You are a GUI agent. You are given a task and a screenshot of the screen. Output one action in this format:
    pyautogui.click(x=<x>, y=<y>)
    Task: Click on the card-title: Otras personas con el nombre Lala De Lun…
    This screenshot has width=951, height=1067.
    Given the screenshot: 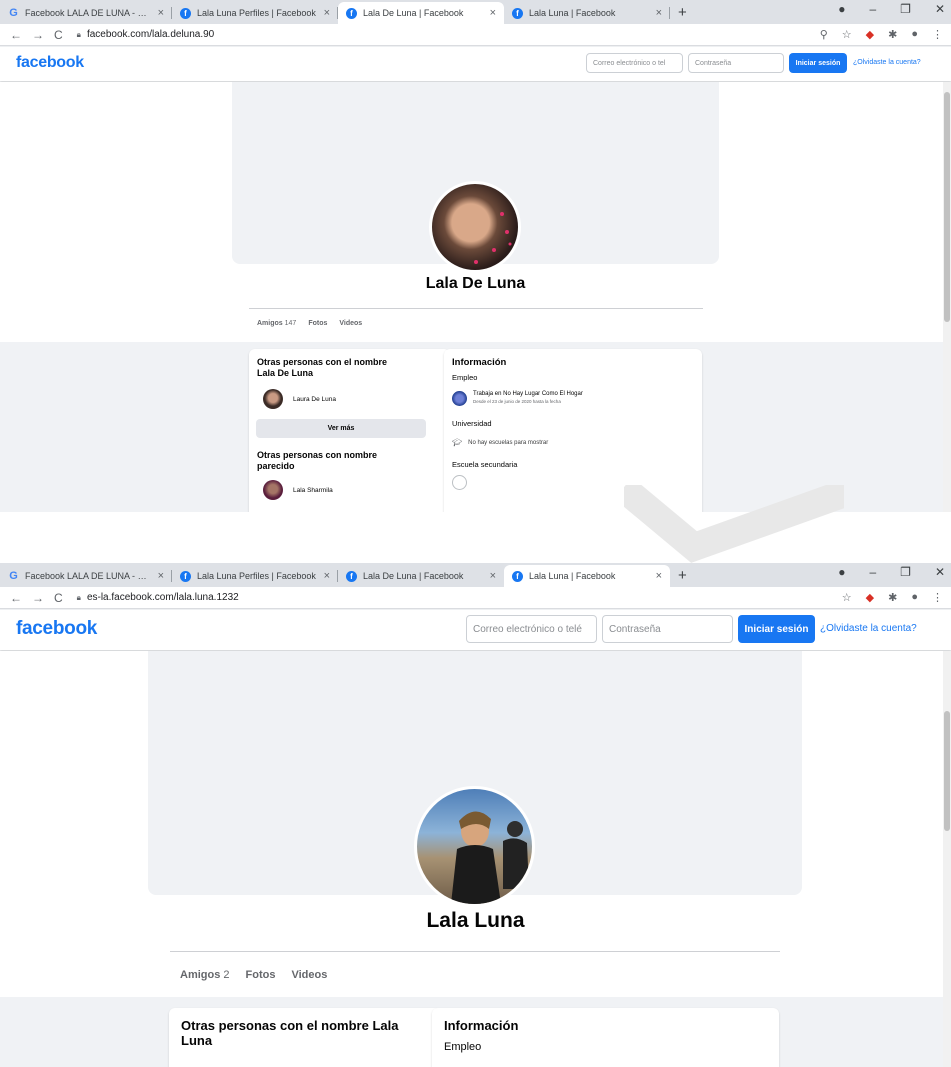 What is the action you would take?
    pyautogui.click(x=322, y=367)
    